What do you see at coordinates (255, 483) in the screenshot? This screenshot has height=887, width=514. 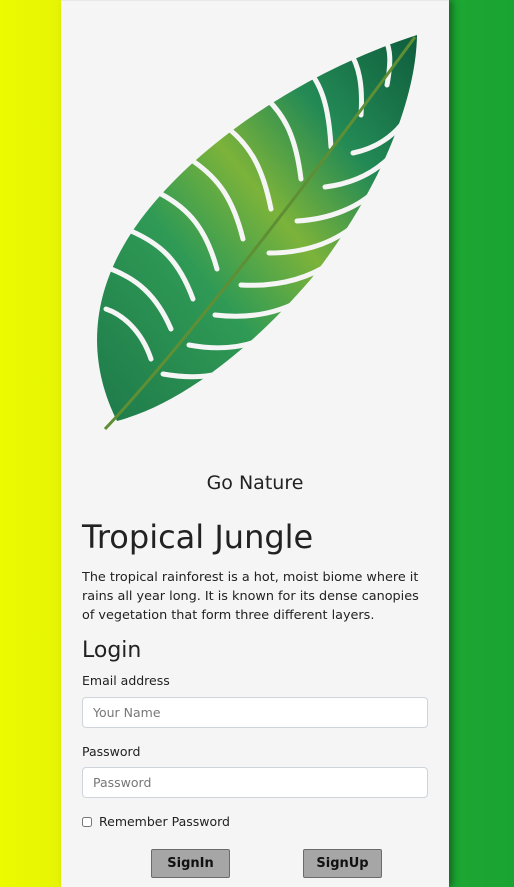 I see `brand-title: Go Nature` at bounding box center [255, 483].